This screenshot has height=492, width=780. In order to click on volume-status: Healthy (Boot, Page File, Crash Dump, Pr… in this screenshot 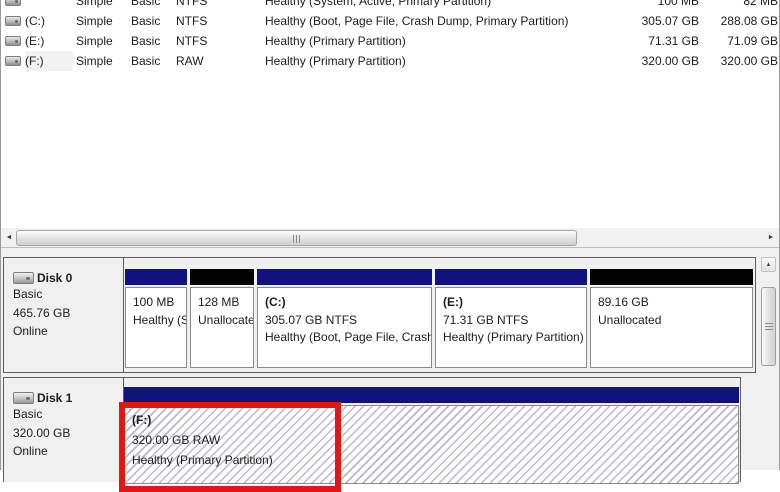, I will do `click(417, 21)`.